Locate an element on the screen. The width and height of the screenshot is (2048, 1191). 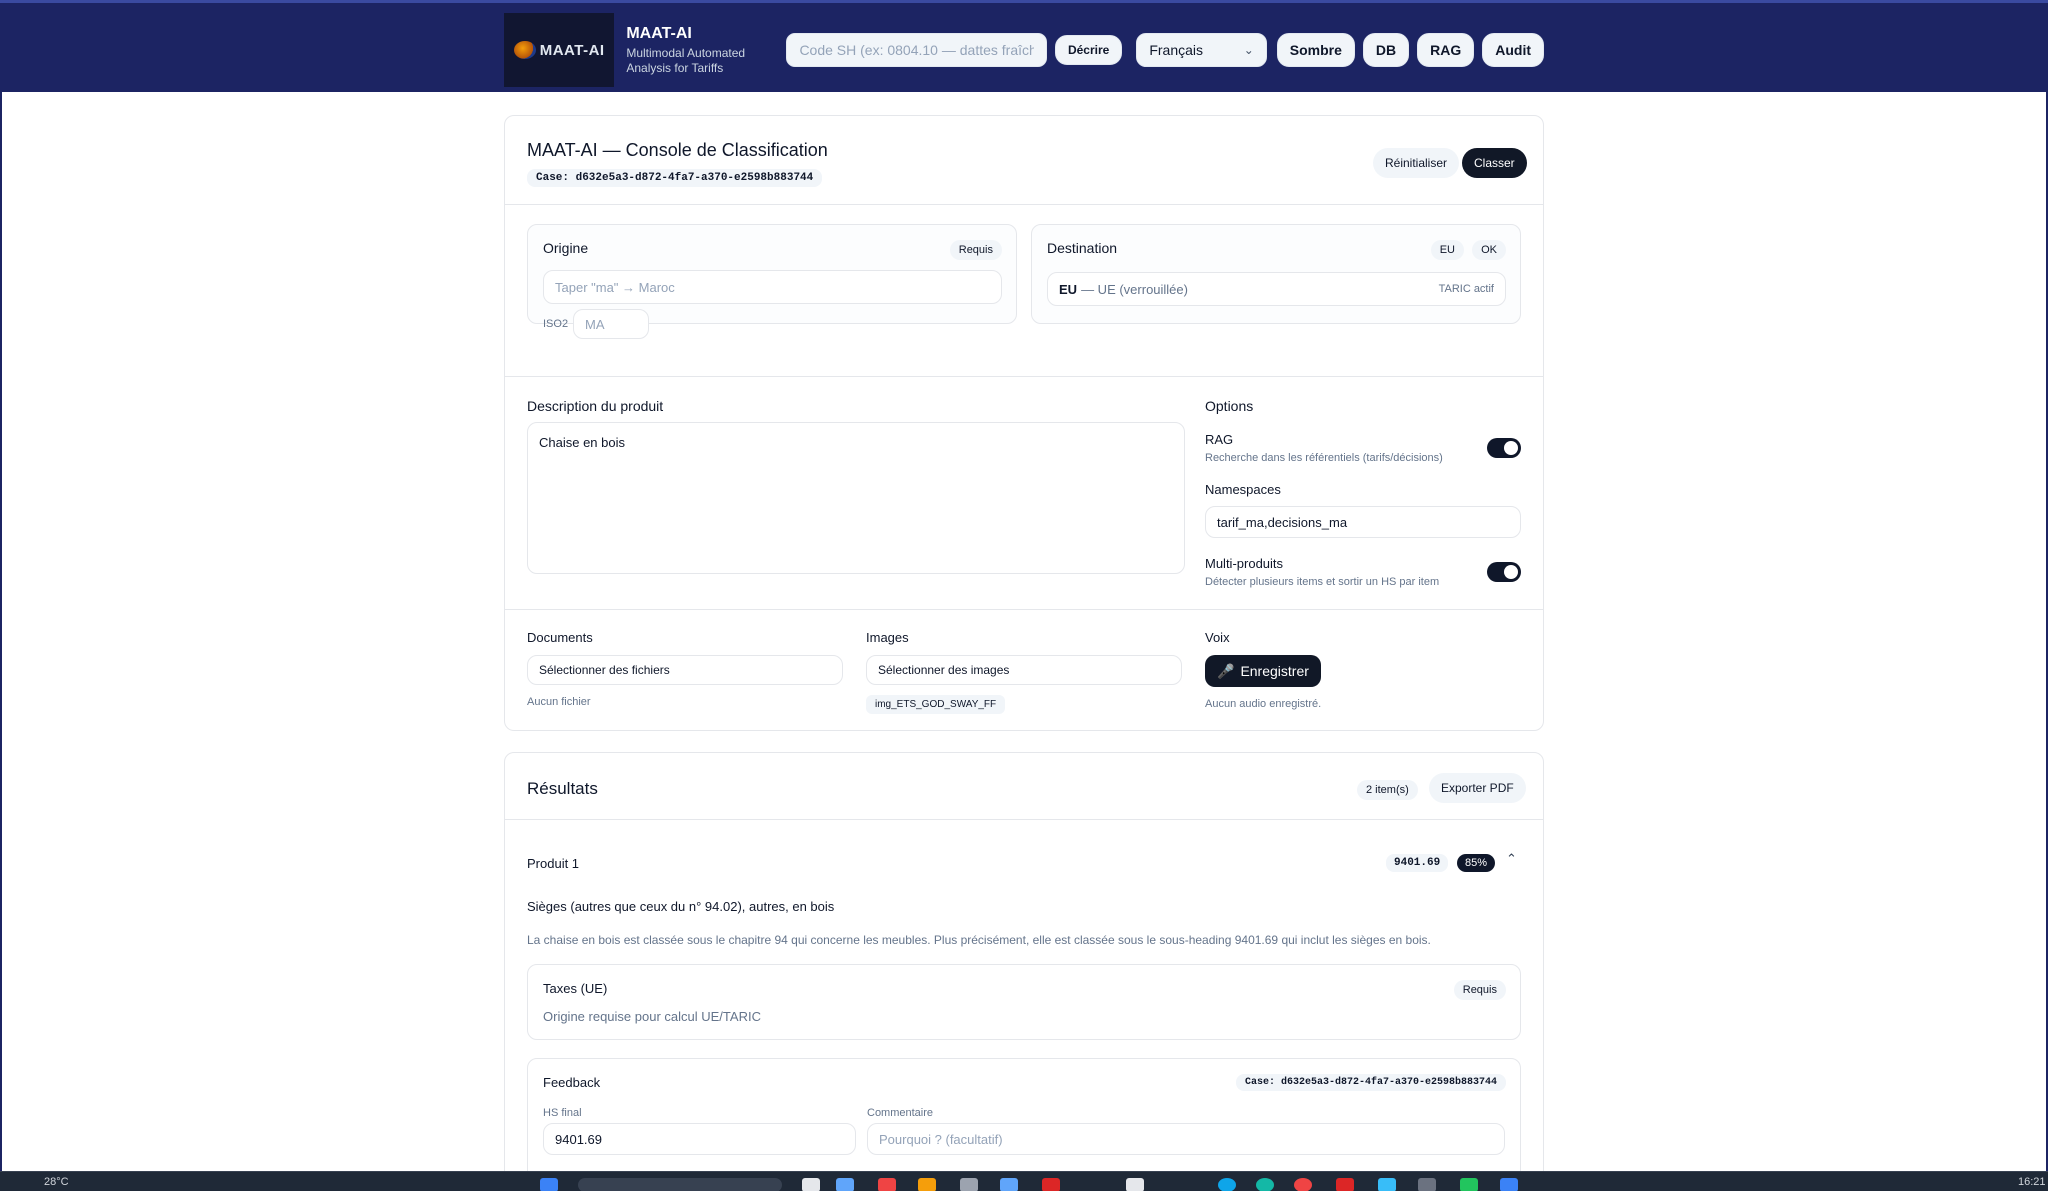
product-name: Produit 1 is located at coordinates (553, 863).